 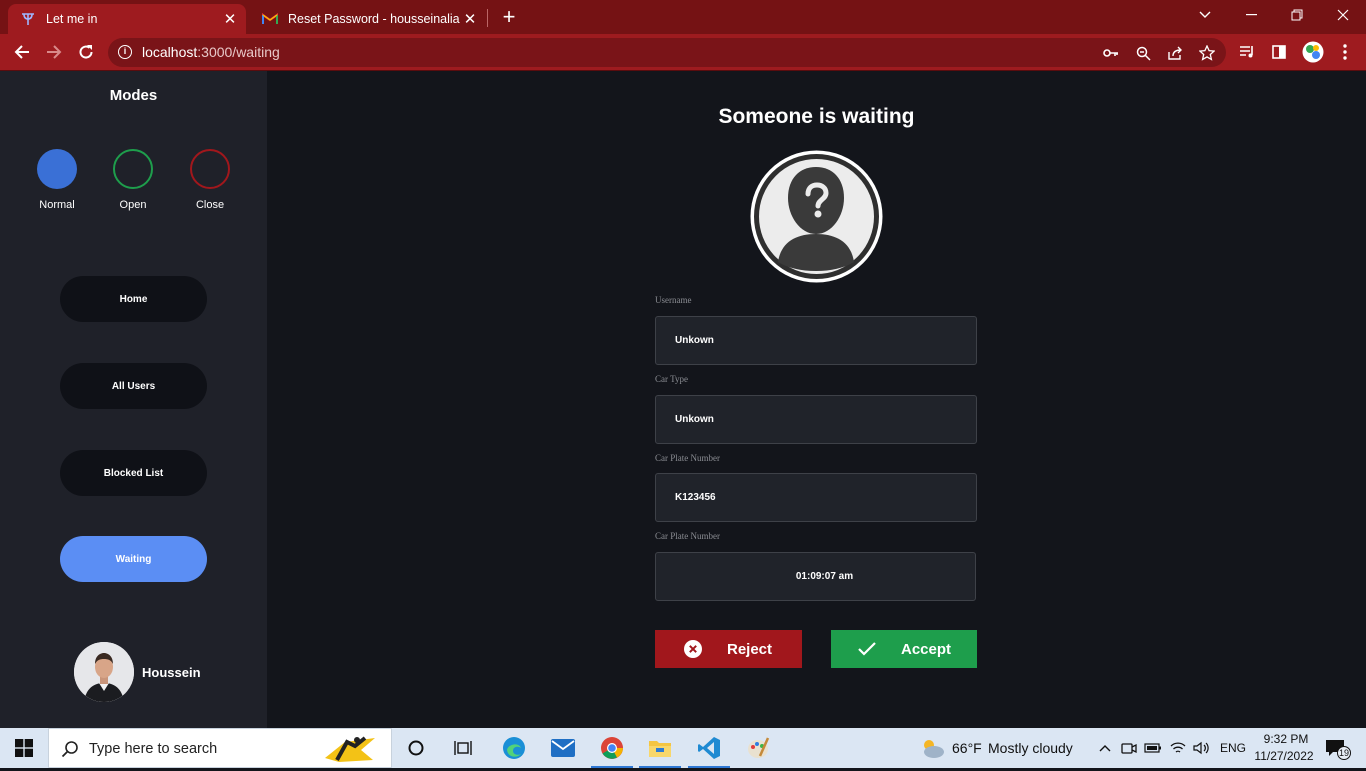 I want to click on wifi-icon, so click(x=1178, y=748).